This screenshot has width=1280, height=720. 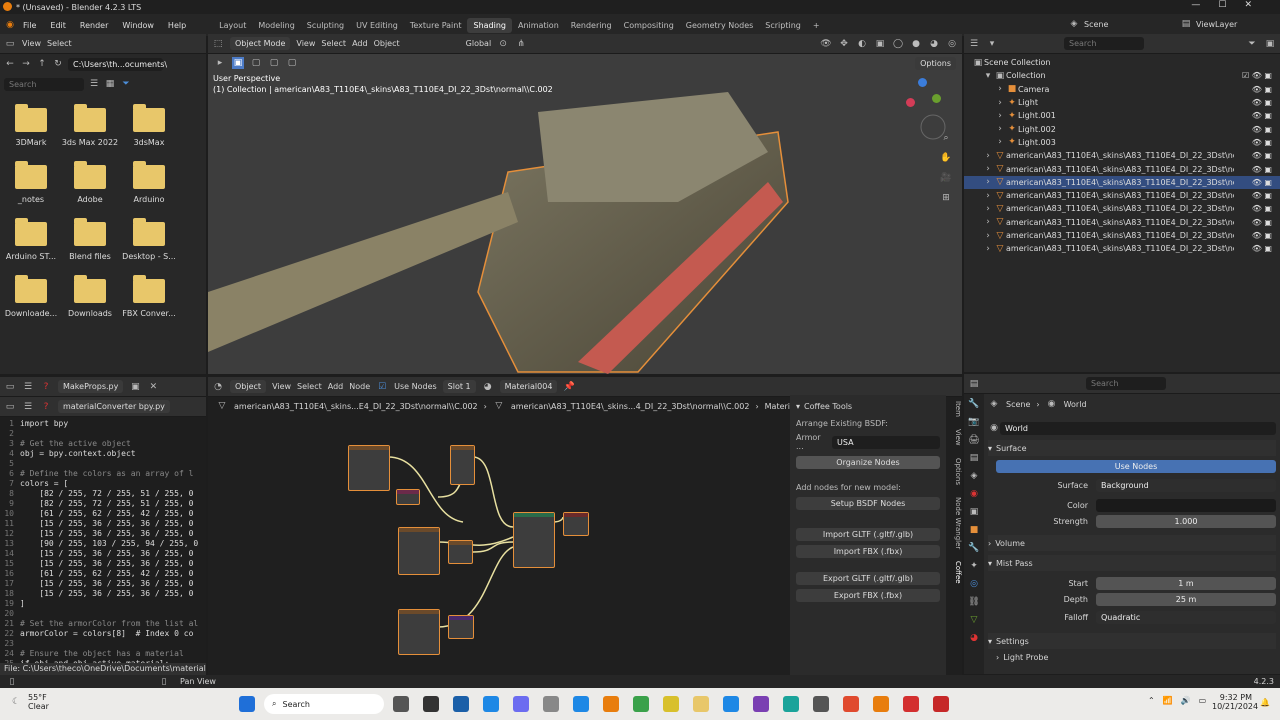 What do you see at coordinates (324, 704) in the screenshot?
I see `taskbar-search: ⌕ Search` at bounding box center [324, 704].